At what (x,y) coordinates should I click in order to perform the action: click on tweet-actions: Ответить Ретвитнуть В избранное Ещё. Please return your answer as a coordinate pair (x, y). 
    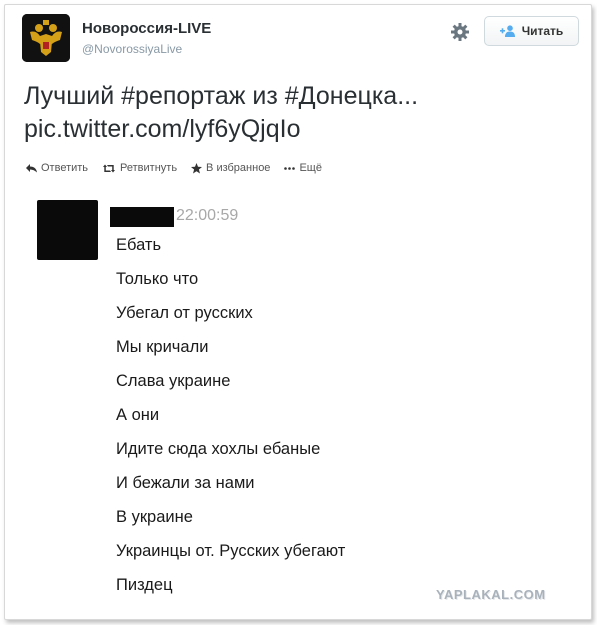
    Looking at the image, I should click on (174, 168).